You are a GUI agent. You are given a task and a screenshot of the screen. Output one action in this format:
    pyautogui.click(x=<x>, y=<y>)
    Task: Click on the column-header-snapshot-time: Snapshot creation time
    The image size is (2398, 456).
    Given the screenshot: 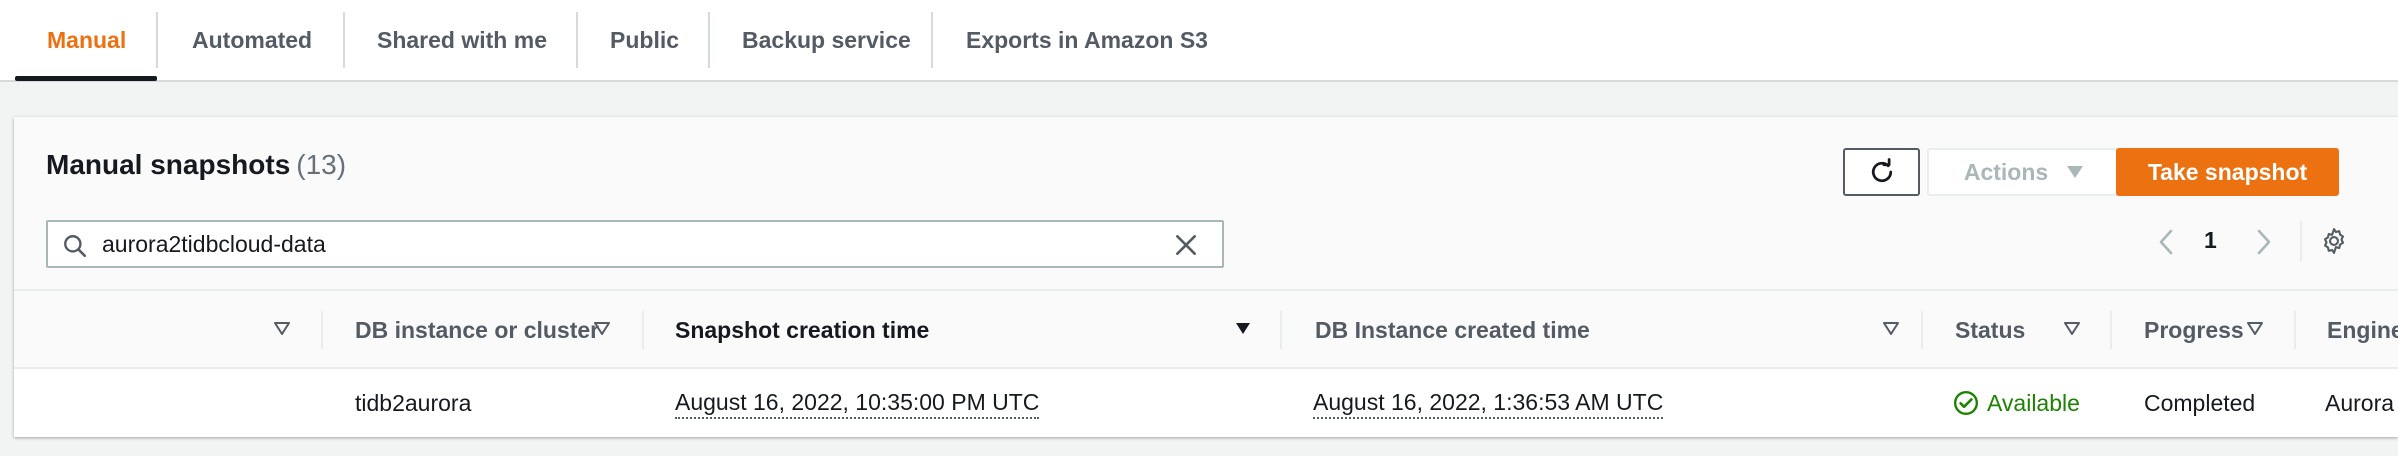 What is the action you would take?
    pyautogui.click(x=802, y=330)
    